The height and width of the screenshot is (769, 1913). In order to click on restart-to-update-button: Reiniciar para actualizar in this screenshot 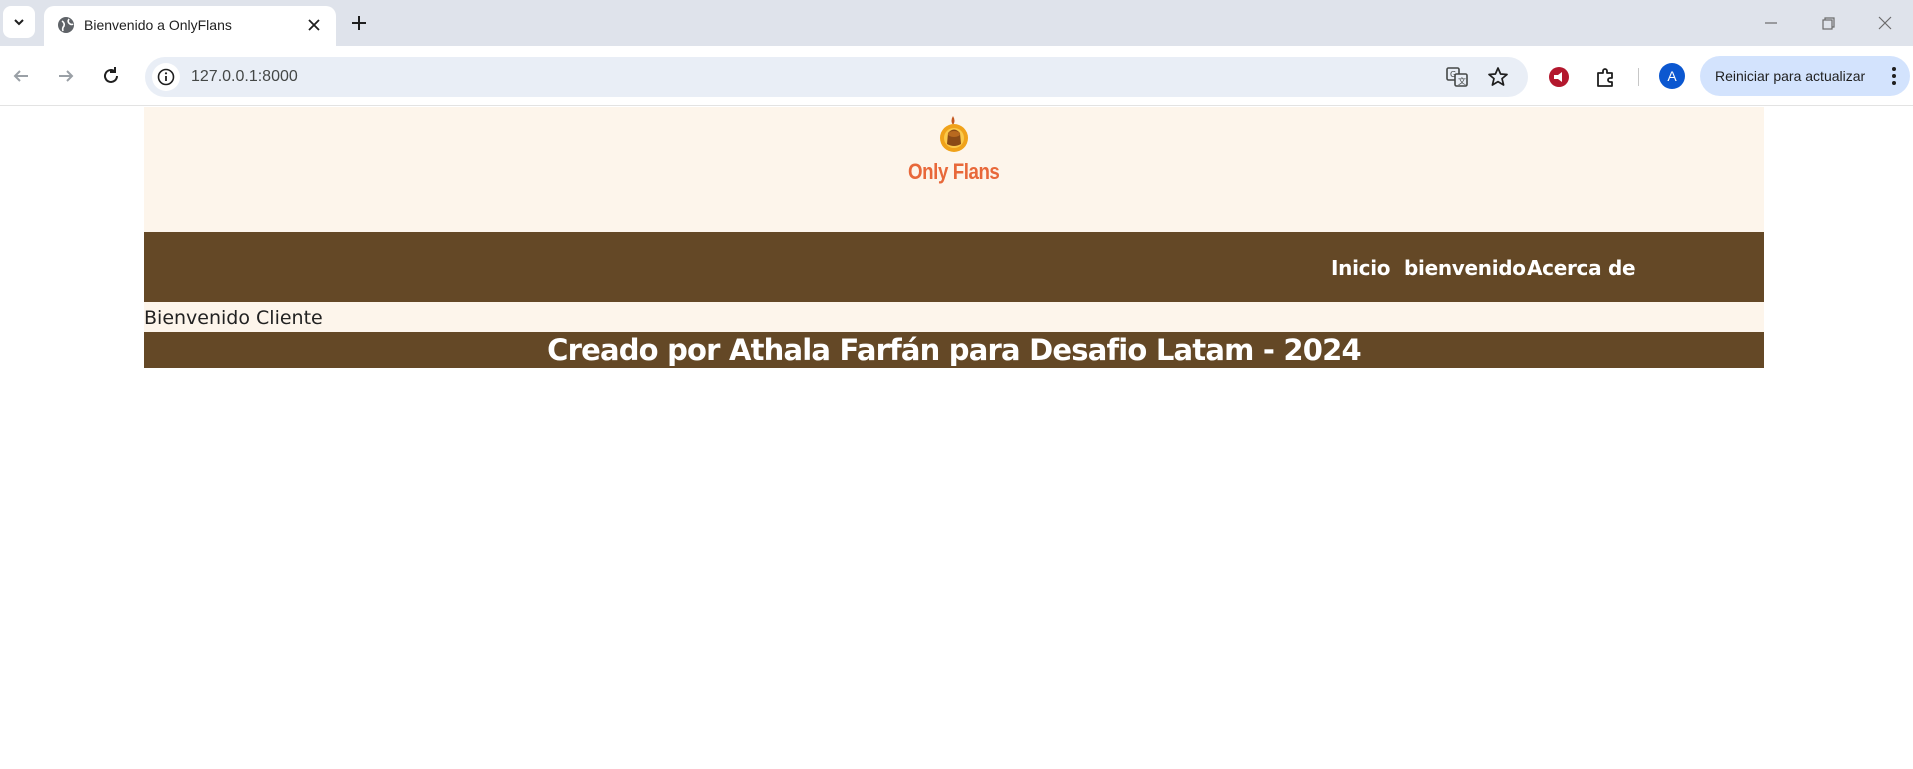, I will do `click(1805, 76)`.